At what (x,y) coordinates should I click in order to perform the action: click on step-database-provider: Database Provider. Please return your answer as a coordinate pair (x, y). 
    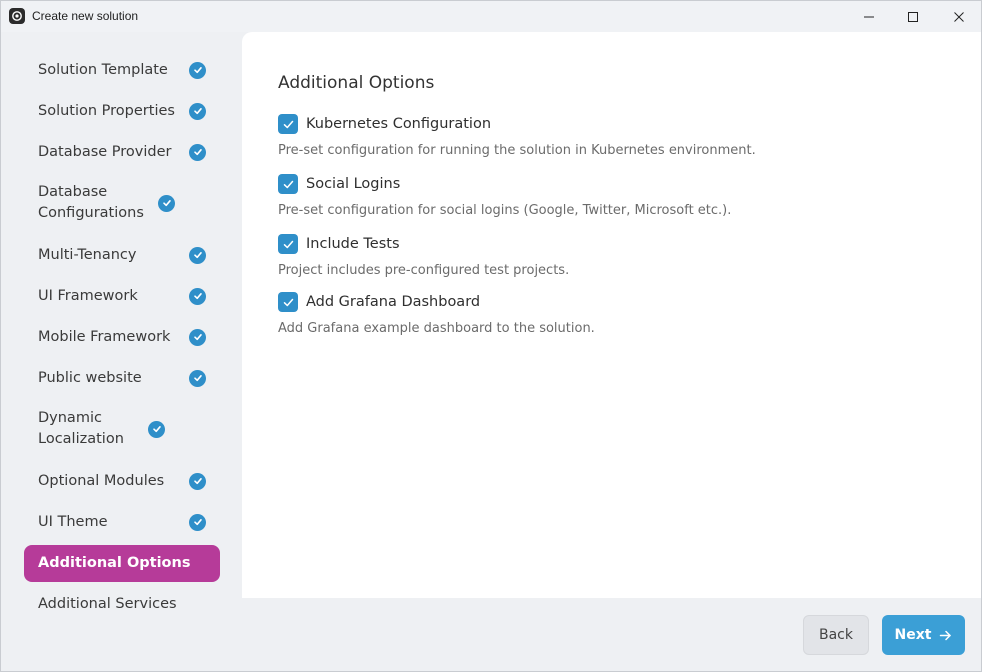
    Looking at the image, I should click on (122, 152).